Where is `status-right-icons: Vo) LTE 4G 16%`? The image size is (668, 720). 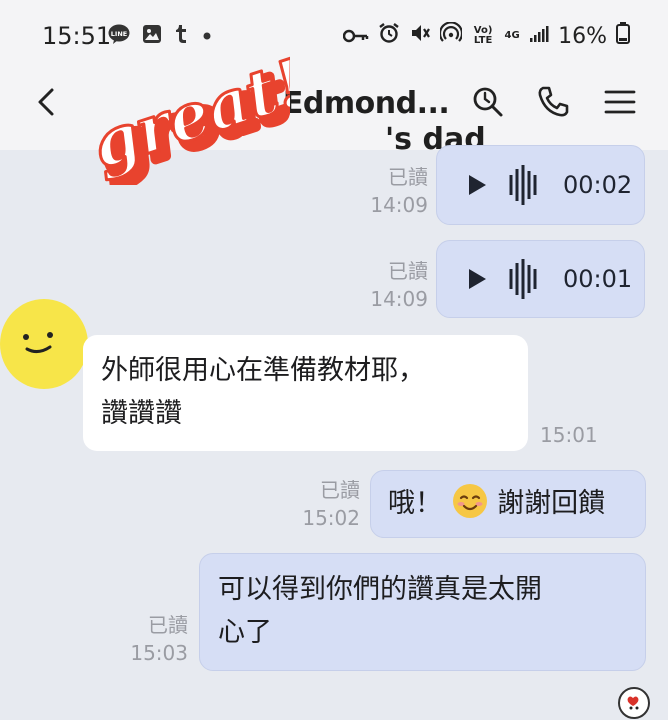
status-right-icons: Vo) LTE 4G 16% is located at coordinates (486, 35).